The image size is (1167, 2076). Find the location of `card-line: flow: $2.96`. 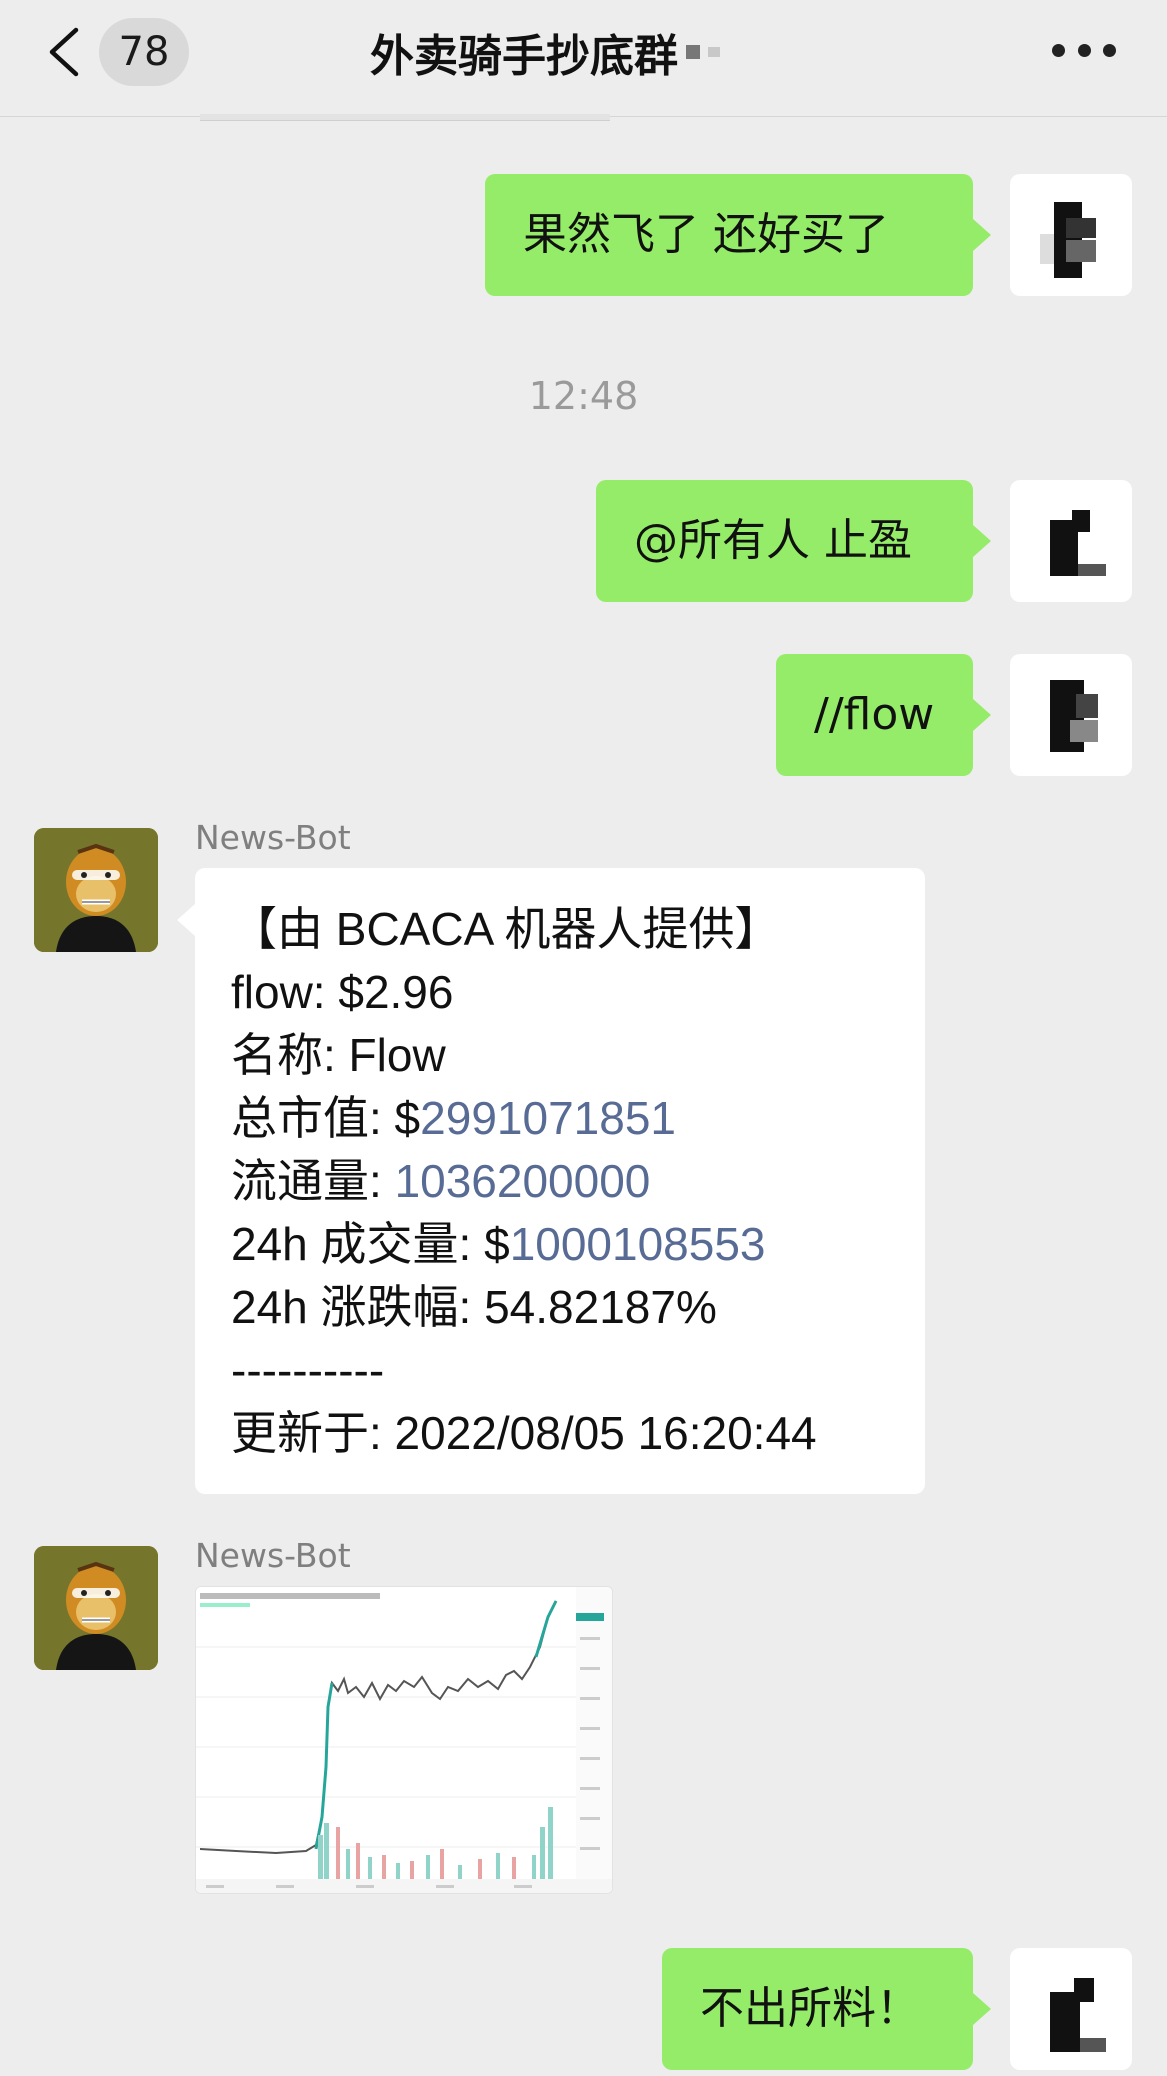

card-line: flow: $2.96 is located at coordinates (342, 992).